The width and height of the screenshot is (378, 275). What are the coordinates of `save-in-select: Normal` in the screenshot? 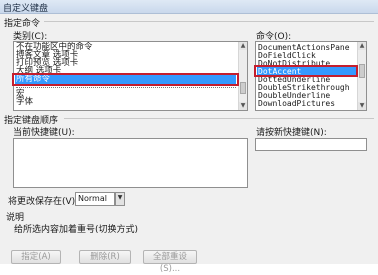 It's located at (95, 199).